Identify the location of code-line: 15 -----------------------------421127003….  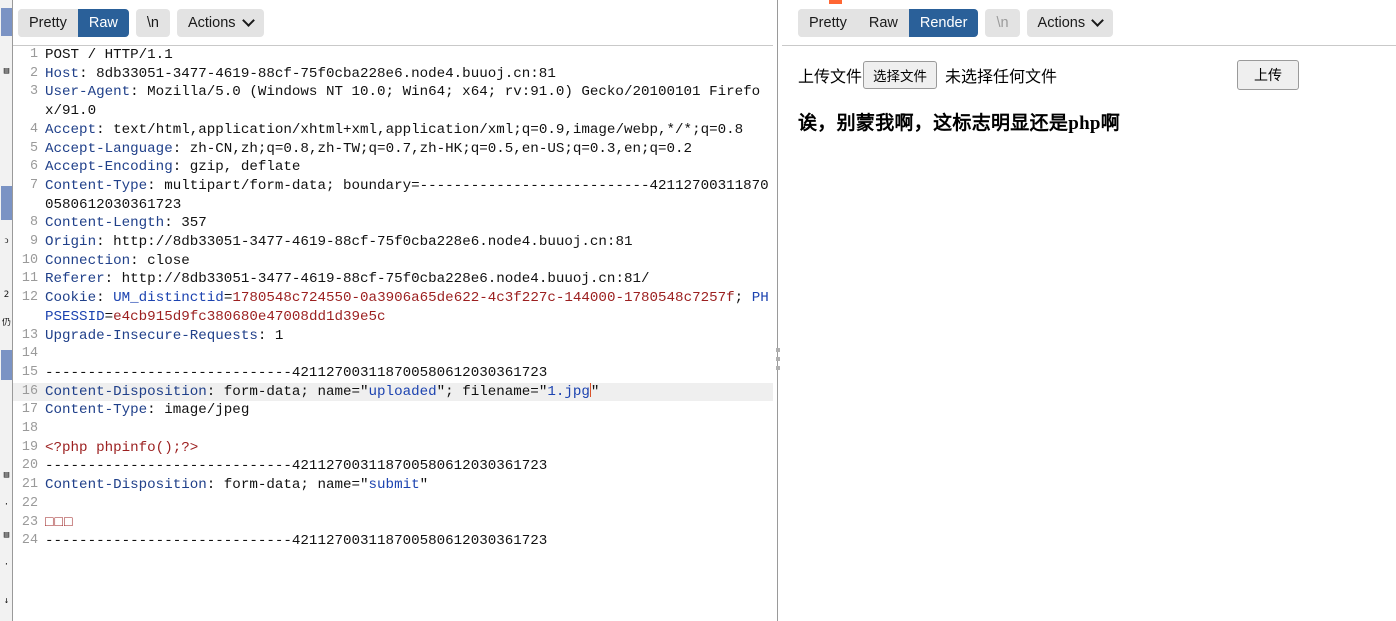
(393, 373).